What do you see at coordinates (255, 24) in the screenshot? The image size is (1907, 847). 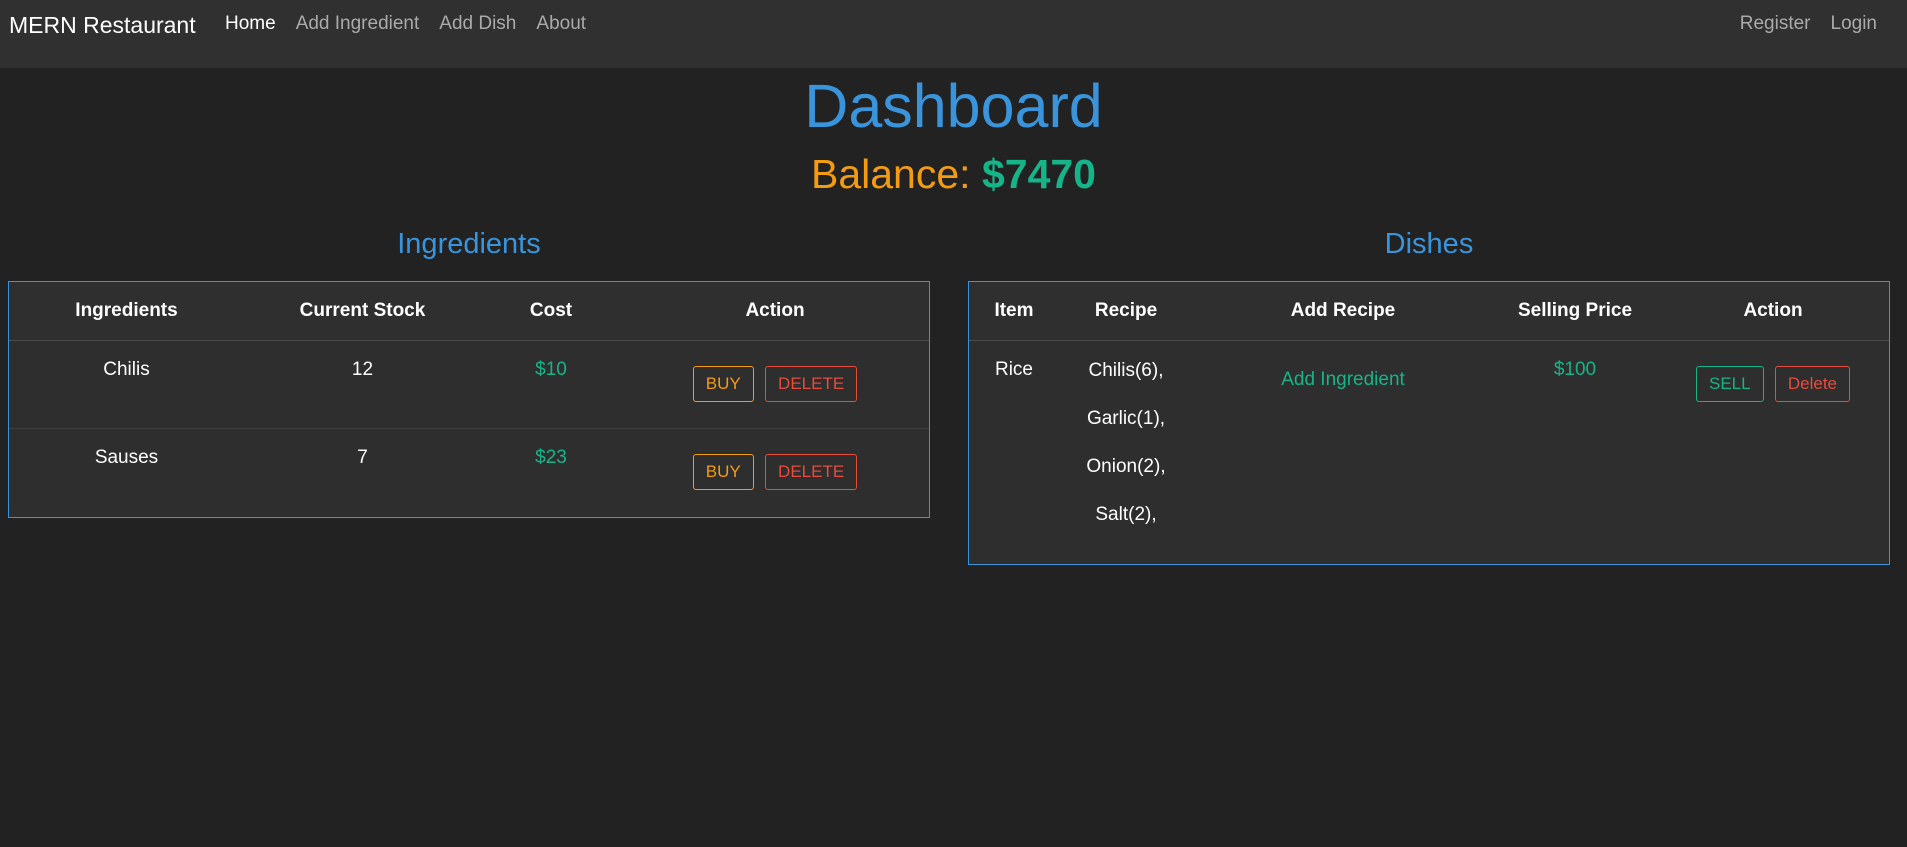 I see `nav-home: Home` at bounding box center [255, 24].